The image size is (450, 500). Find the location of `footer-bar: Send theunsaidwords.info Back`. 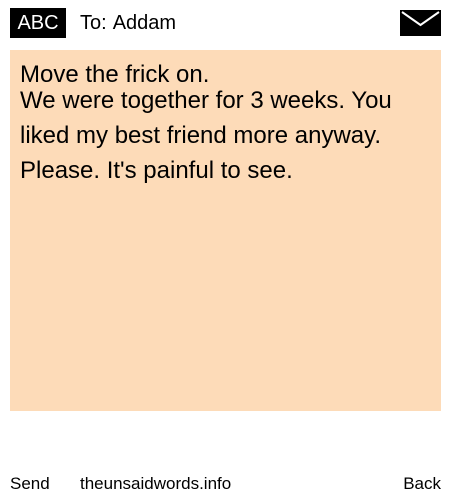

footer-bar: Send theunsaidwords.info Back is located at coordinates (225, 484).